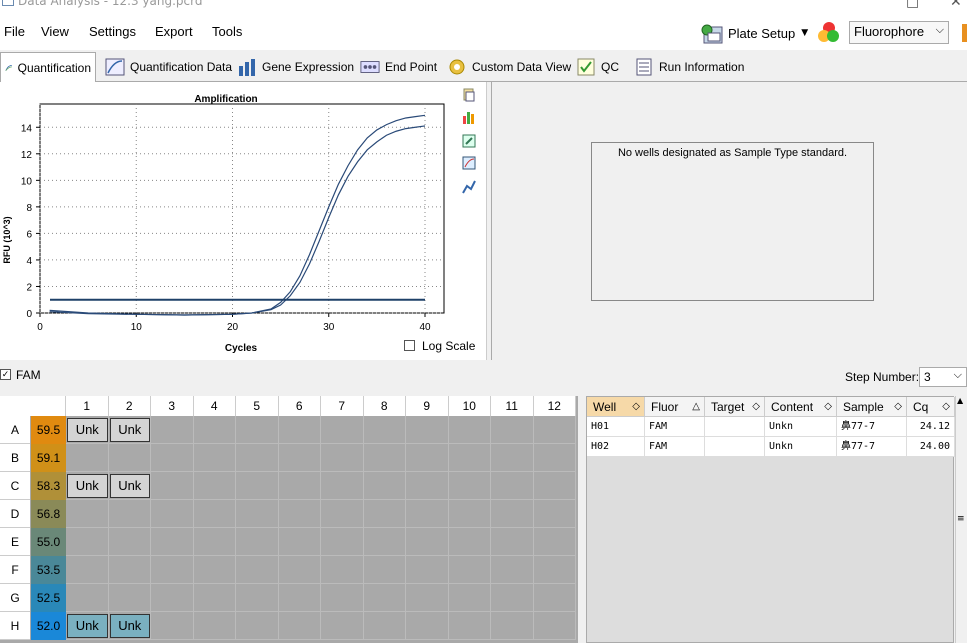 Image resolution: width=967 pixels, height=643 pixels. Describe the element at coordinates (129, 406) in the screenshot. I see `column-header-2: 2` at that location.